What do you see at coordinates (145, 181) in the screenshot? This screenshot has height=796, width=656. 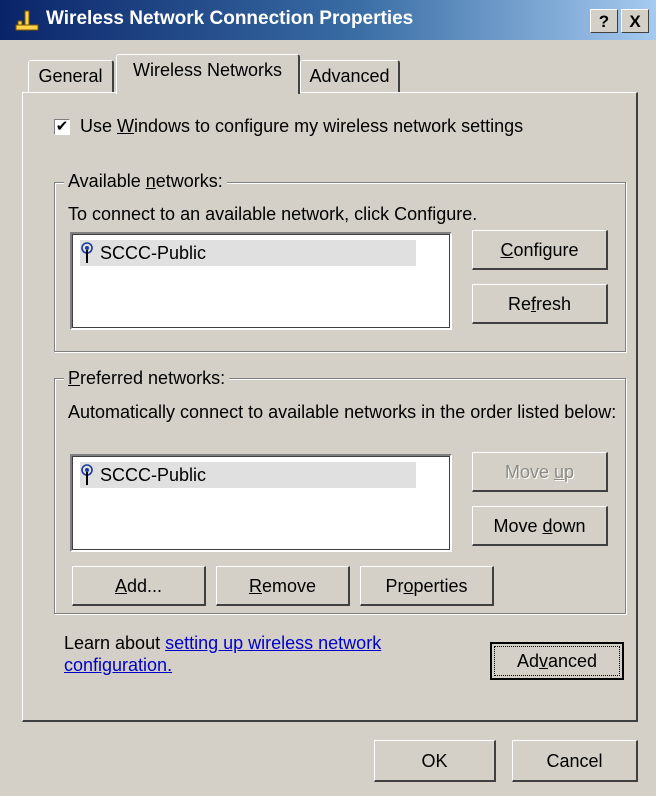 I see `available-networks-legend: Available networks:` at bounding box center [145, 181].